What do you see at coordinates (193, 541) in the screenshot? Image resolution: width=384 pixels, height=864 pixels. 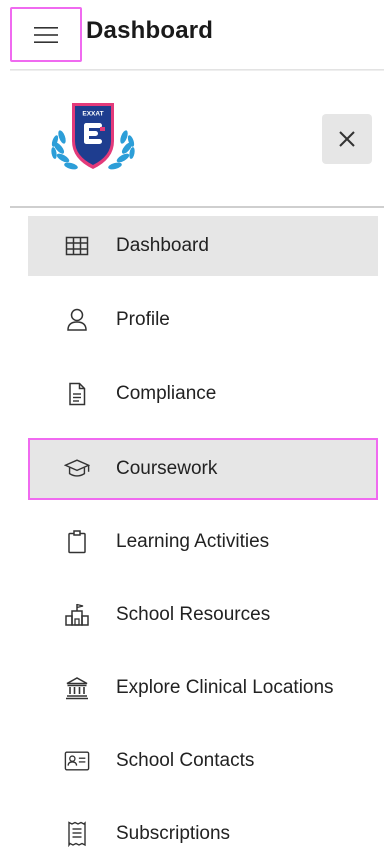 I see `nav-item-label: Learning Activities` at bounding box center [193, 541].